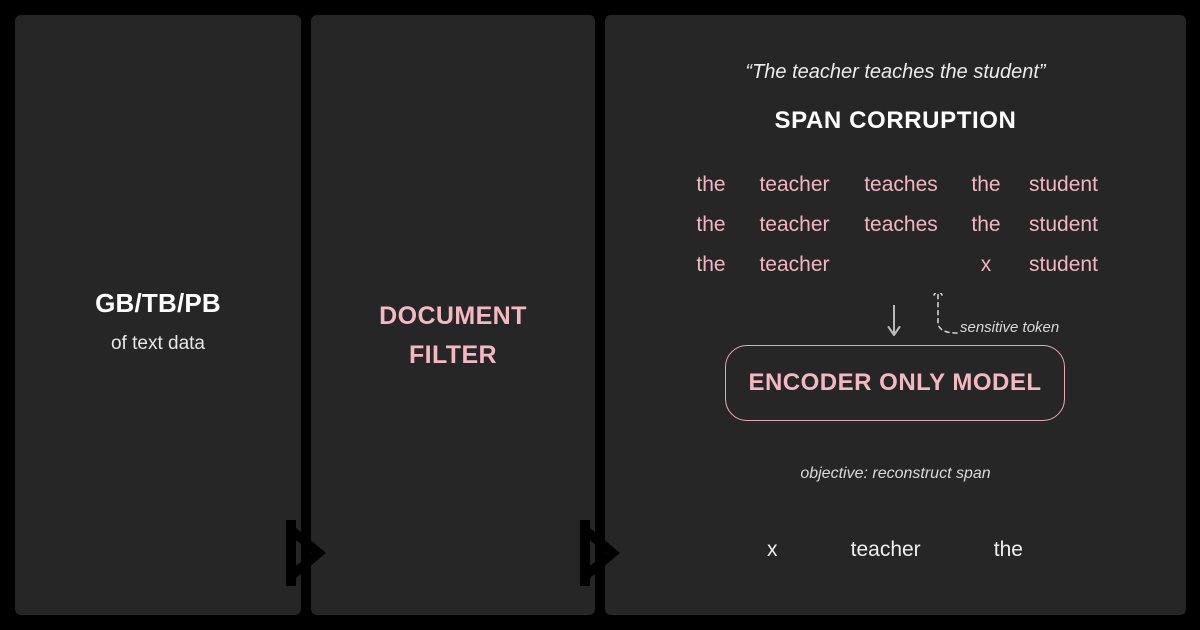  What do you see at coordinates (1008, 549) in the screenshot?
I see `output-token: the` at bounding box center [1008, 549].